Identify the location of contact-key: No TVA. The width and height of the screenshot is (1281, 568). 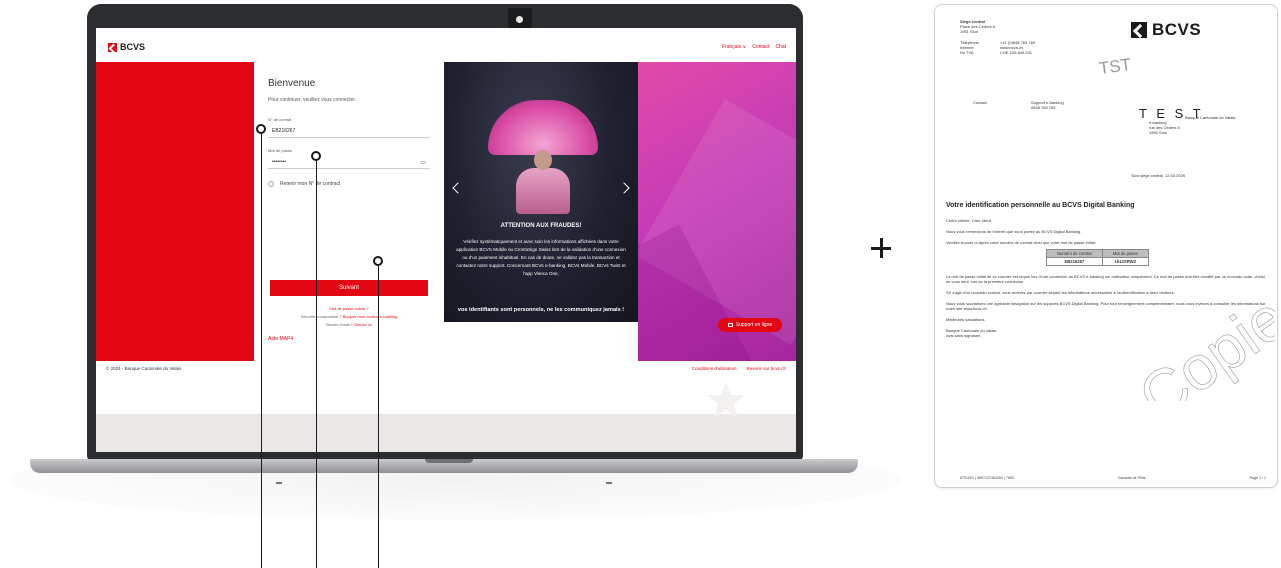
(967, 52).